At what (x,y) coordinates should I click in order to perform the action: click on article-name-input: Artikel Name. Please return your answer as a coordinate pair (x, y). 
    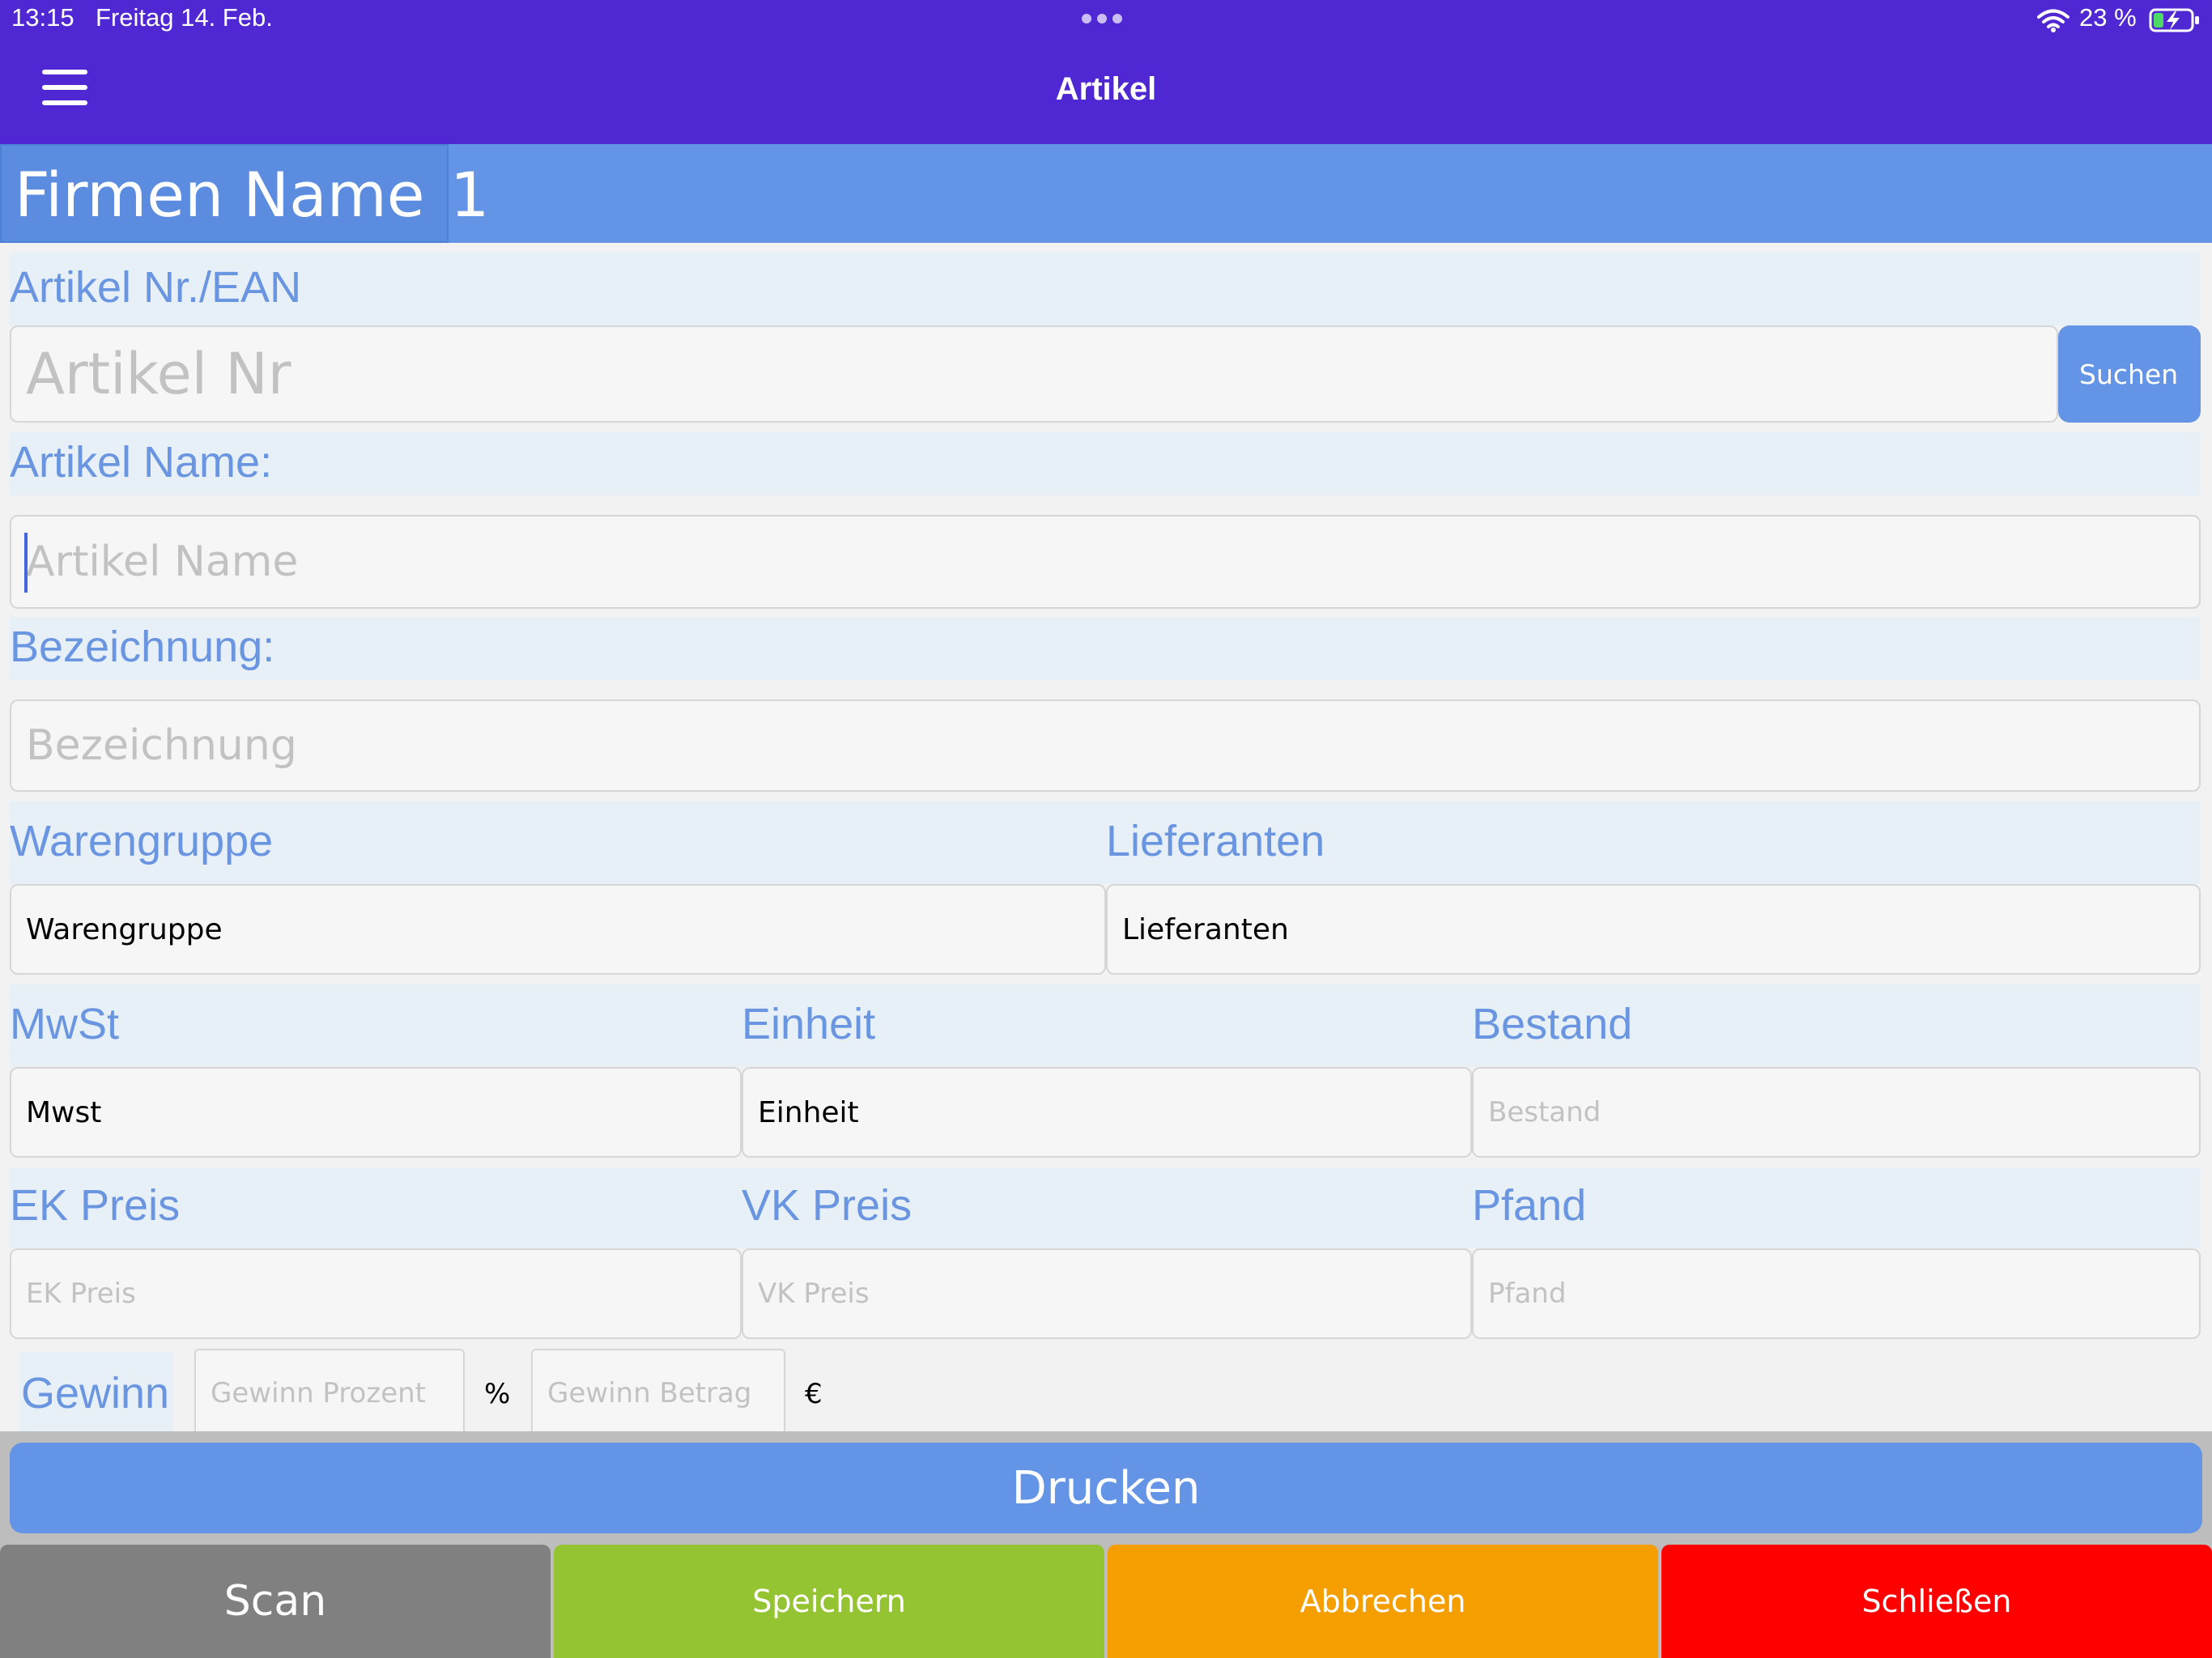
    Looking at the image, I should click on (1105, 562).